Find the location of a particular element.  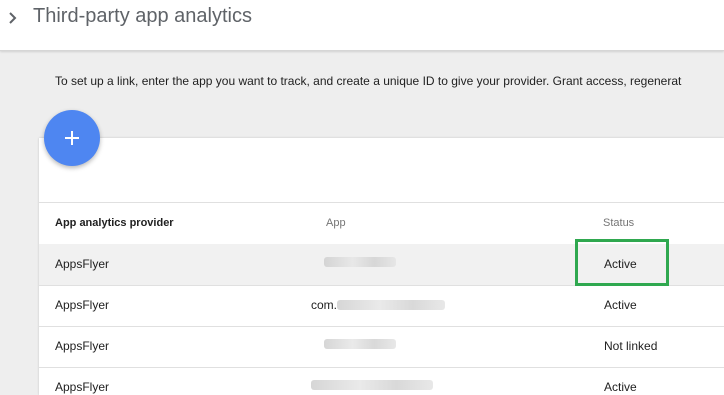

status-highlight-annotation is located at coordinates (622, 262).